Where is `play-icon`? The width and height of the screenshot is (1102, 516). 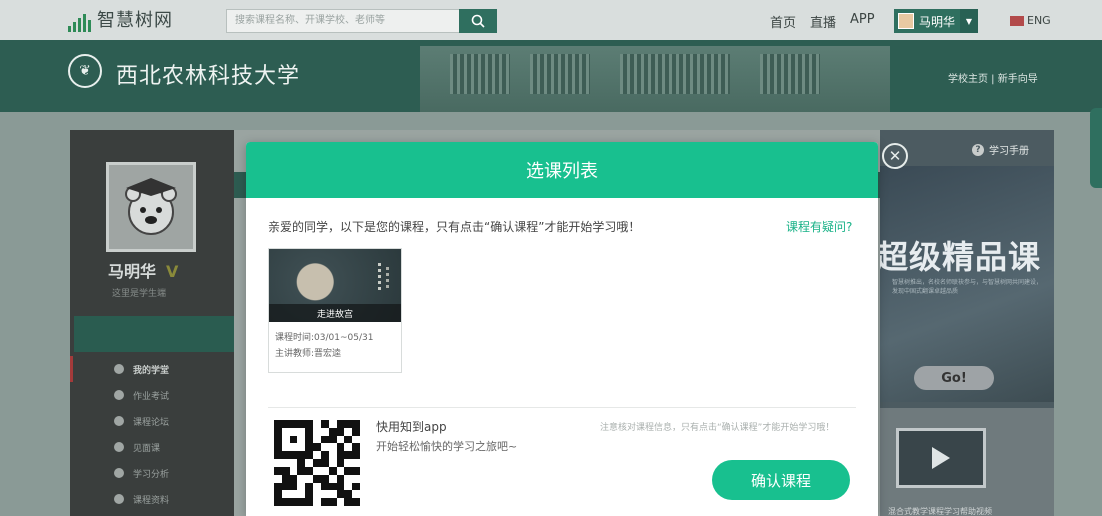 play-icon is located at coordinates (941, 458).